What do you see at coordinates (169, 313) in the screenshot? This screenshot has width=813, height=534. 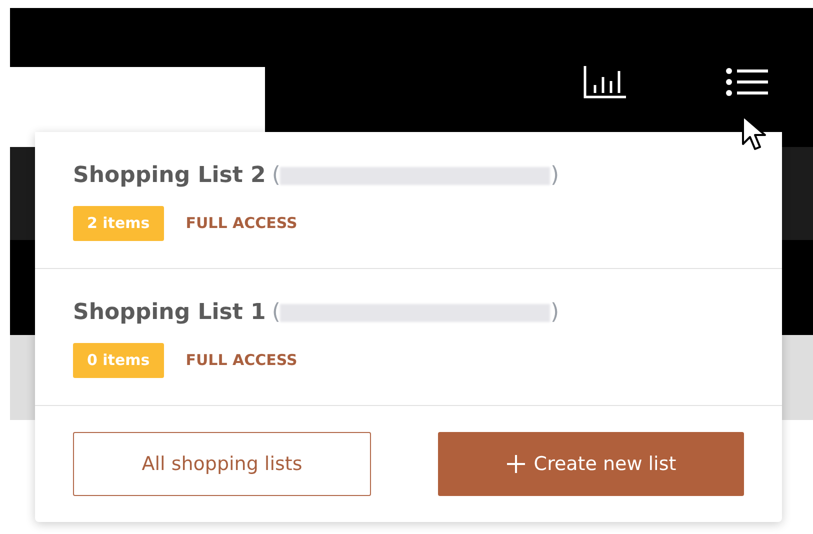 I see `list-title: Shopping List 1` at bounding box center [169, 313].